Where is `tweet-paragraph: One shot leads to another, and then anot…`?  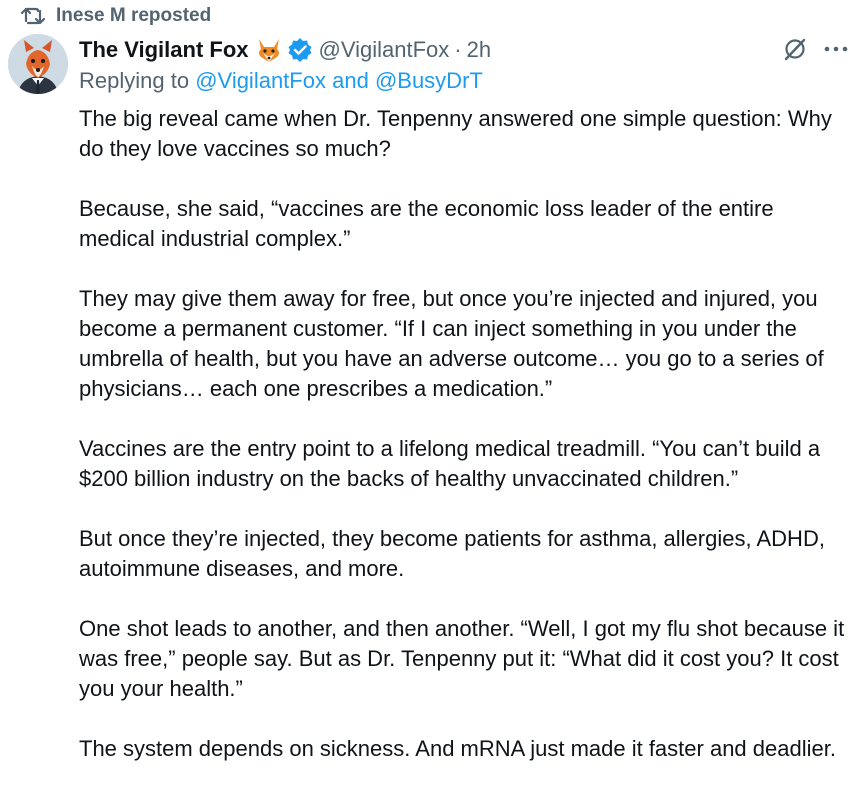
tweet-paragraph: One shot leads to another, and then anot… is located at coordinates (462, 658).